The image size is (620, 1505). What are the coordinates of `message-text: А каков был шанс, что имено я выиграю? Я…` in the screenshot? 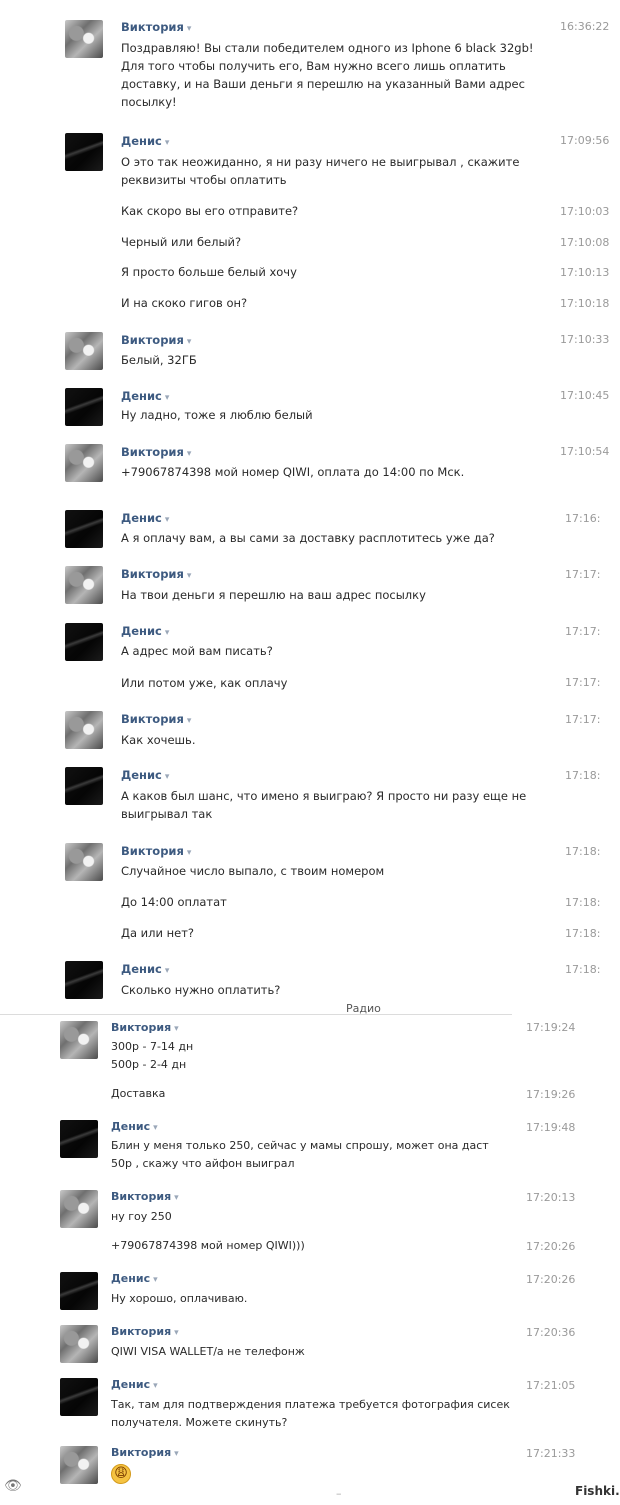 It's located at (324, 805).